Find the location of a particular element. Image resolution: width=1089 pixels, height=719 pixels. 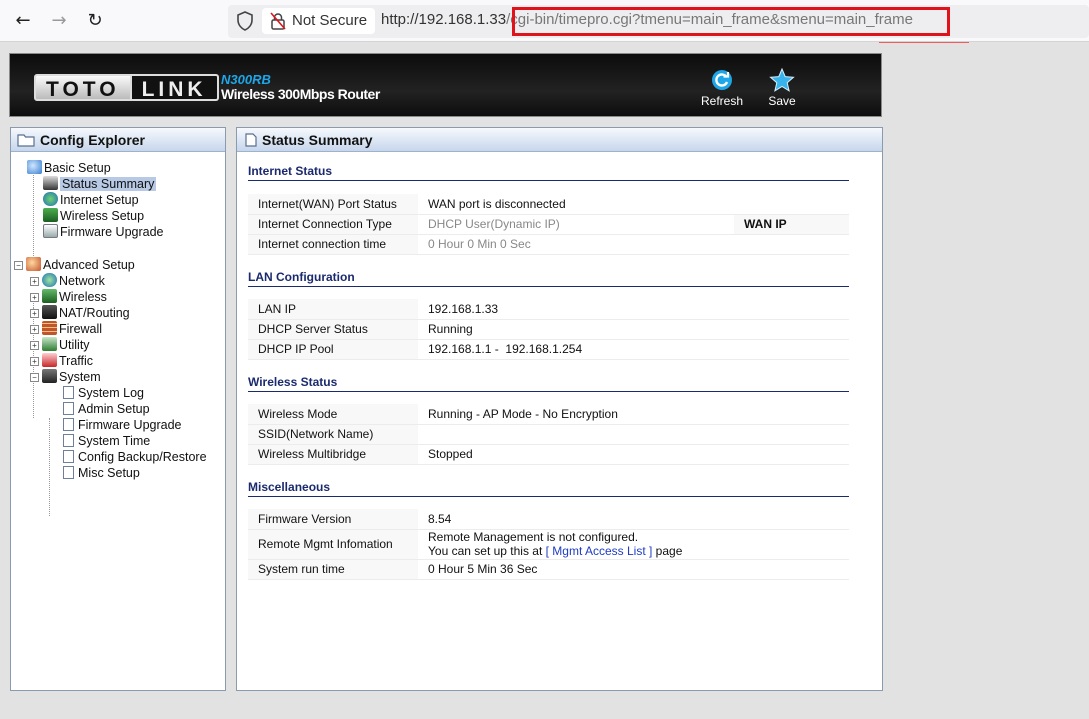

shield-icon is located at coordinates (245, 21).